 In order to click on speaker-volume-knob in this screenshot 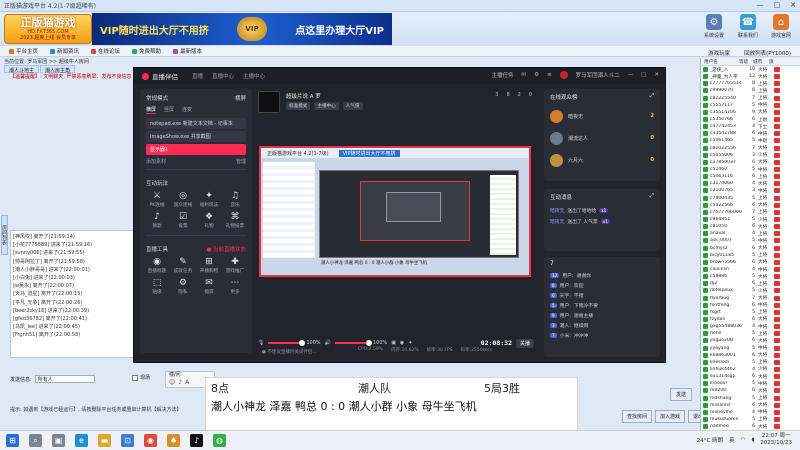, I will do `click(368, 343)`.